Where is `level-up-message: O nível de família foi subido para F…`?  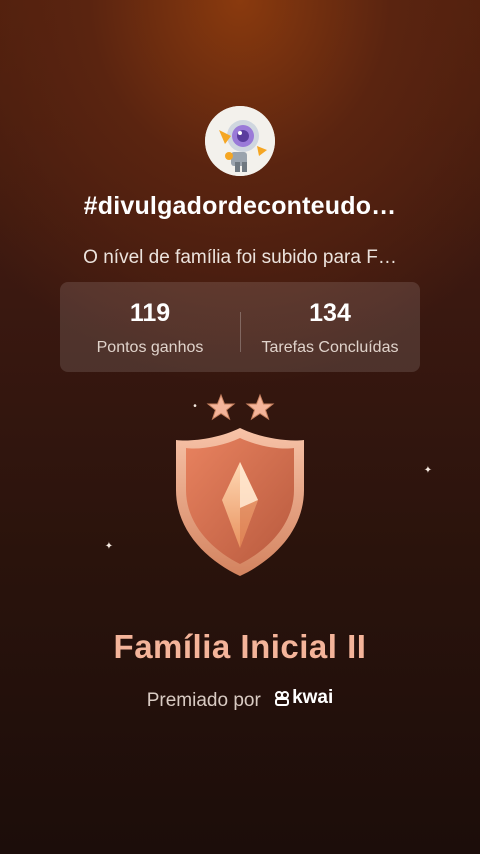 level-up-message: O nível de família foi subido para F… is located at coordinates (240, 257).